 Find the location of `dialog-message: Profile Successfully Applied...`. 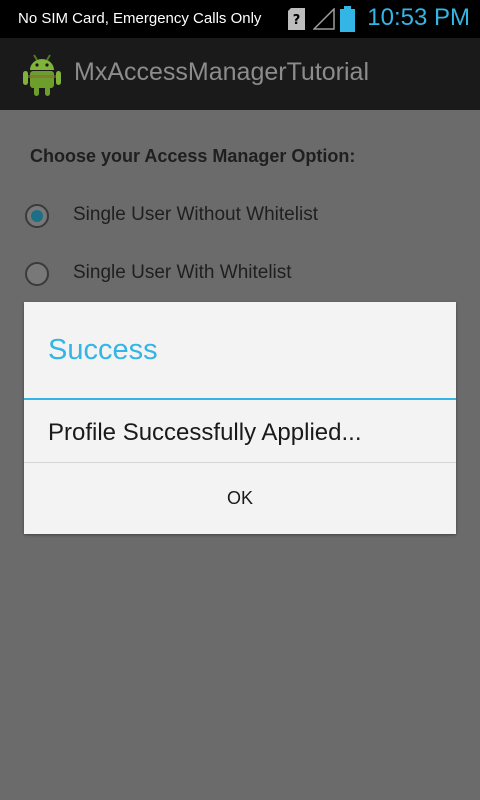

dialog-message: Profile Successfully Applied... is located at coordinates (205, 432).